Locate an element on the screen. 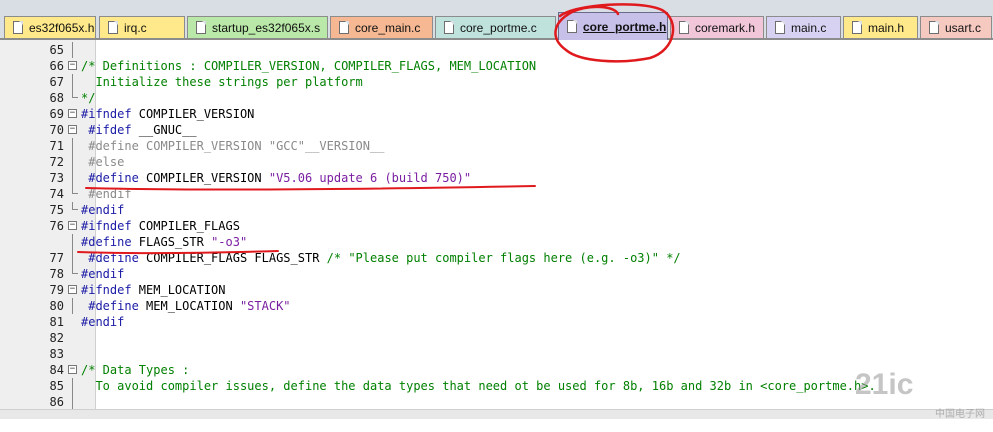 The width and height of the screenshot is (993, 432). tab-usart-c: usart.c is located at coordinates (956, 27).